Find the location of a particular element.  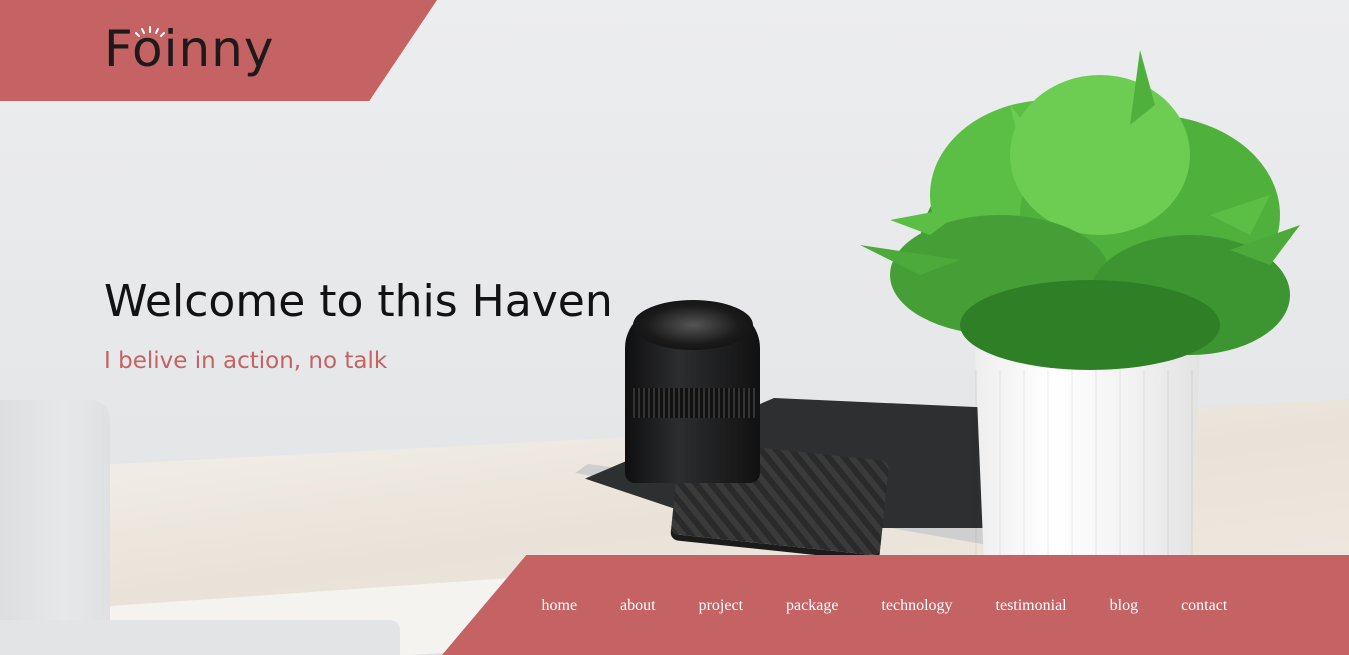

nav-item-package: package is located at coordinates (812, 606).